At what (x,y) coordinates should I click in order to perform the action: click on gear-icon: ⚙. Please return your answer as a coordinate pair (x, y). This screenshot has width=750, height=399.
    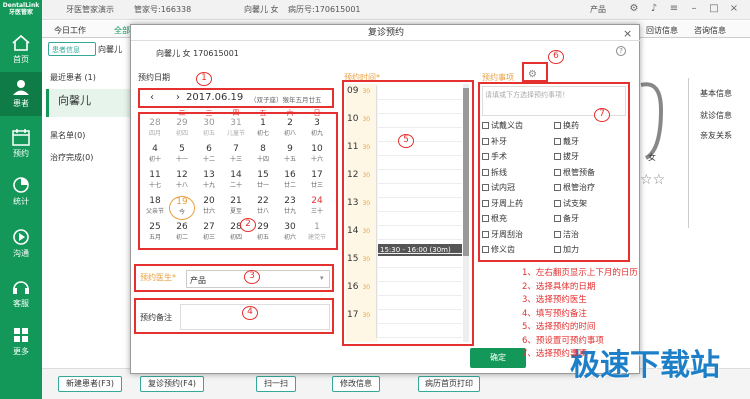
    Looking at the image, I should click on (634, 9).